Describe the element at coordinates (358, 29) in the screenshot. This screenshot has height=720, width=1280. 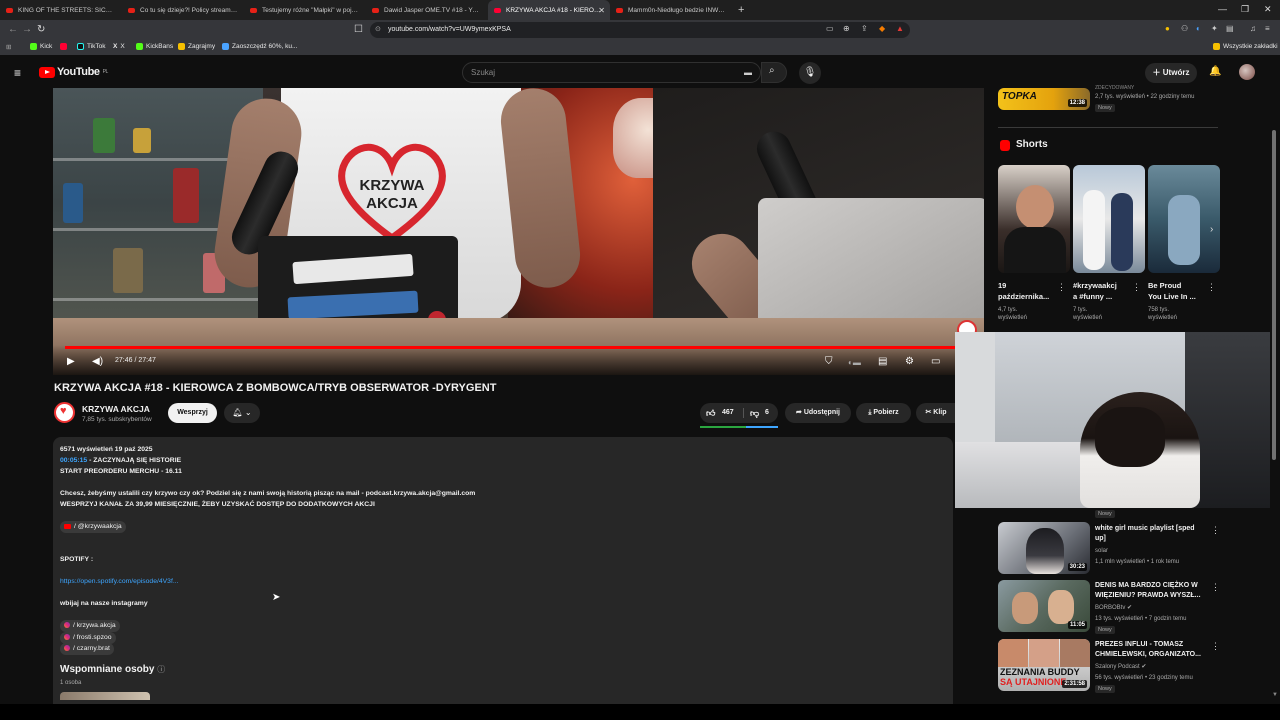
I see `bookmark-icon: ☐` at that location.